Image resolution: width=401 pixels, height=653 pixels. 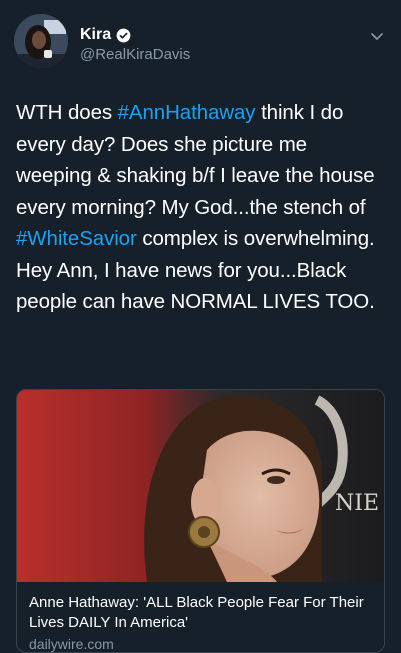 What do you see at coordinates (377, 36) in the screenshot?
I see `chevron-down-icon` at bounding box center [377, 36].